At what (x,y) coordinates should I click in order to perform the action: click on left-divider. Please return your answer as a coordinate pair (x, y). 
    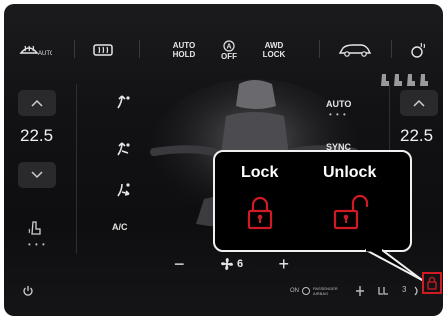
    Looking at the image, I should click on (76, 169).